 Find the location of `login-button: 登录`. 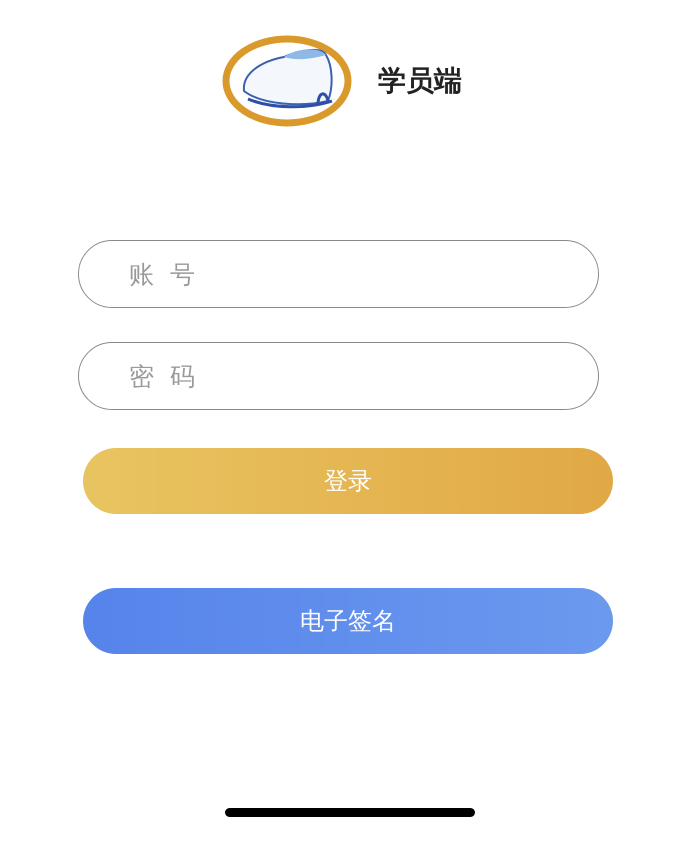

login-button: 登录 is located at coordinates (348, 481).